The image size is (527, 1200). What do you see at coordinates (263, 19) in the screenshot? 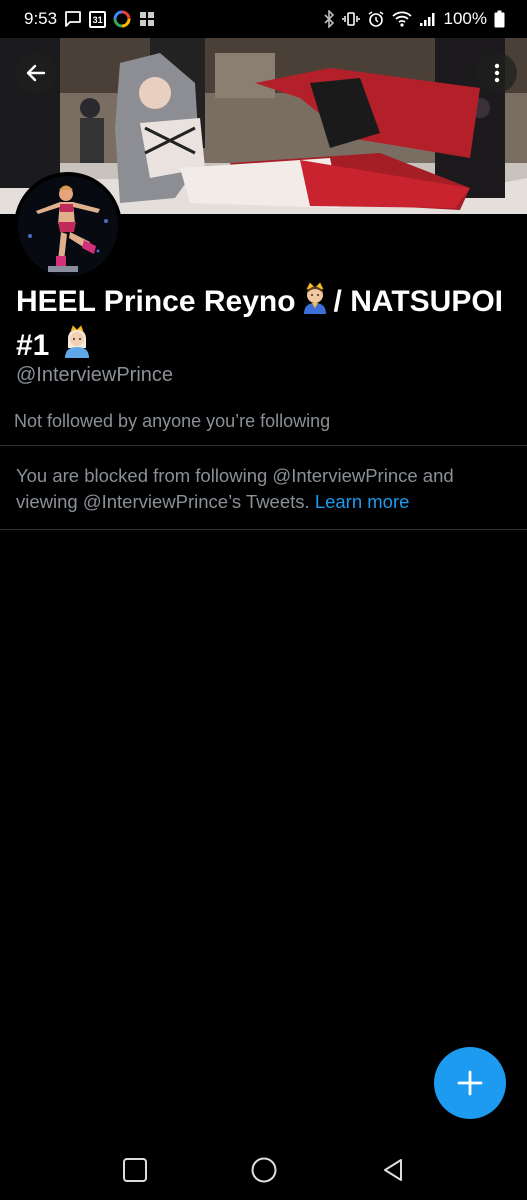
I see `status-bar: 9:53 31 100%` at bounding box center [263, 19].